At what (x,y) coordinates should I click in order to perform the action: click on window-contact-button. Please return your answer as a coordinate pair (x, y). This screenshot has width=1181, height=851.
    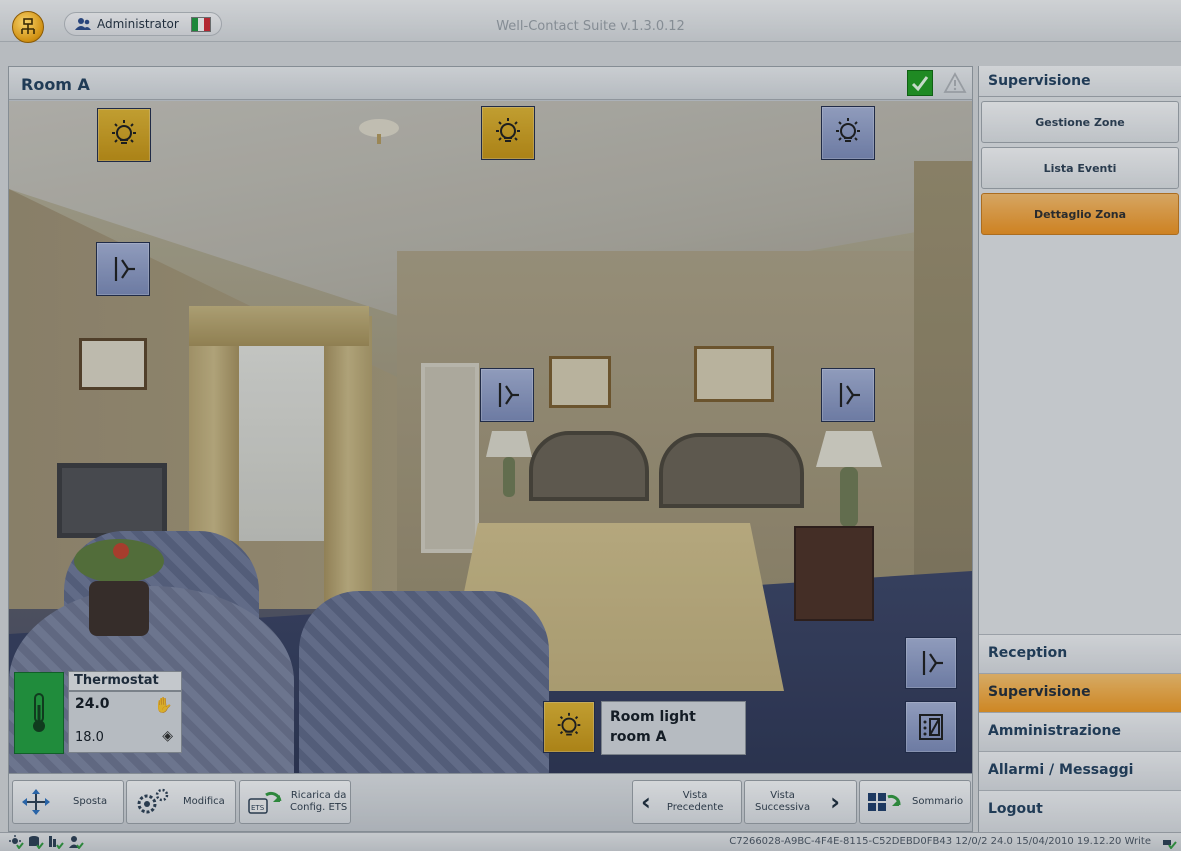
    Looking at the image, I should click on (931, 727).